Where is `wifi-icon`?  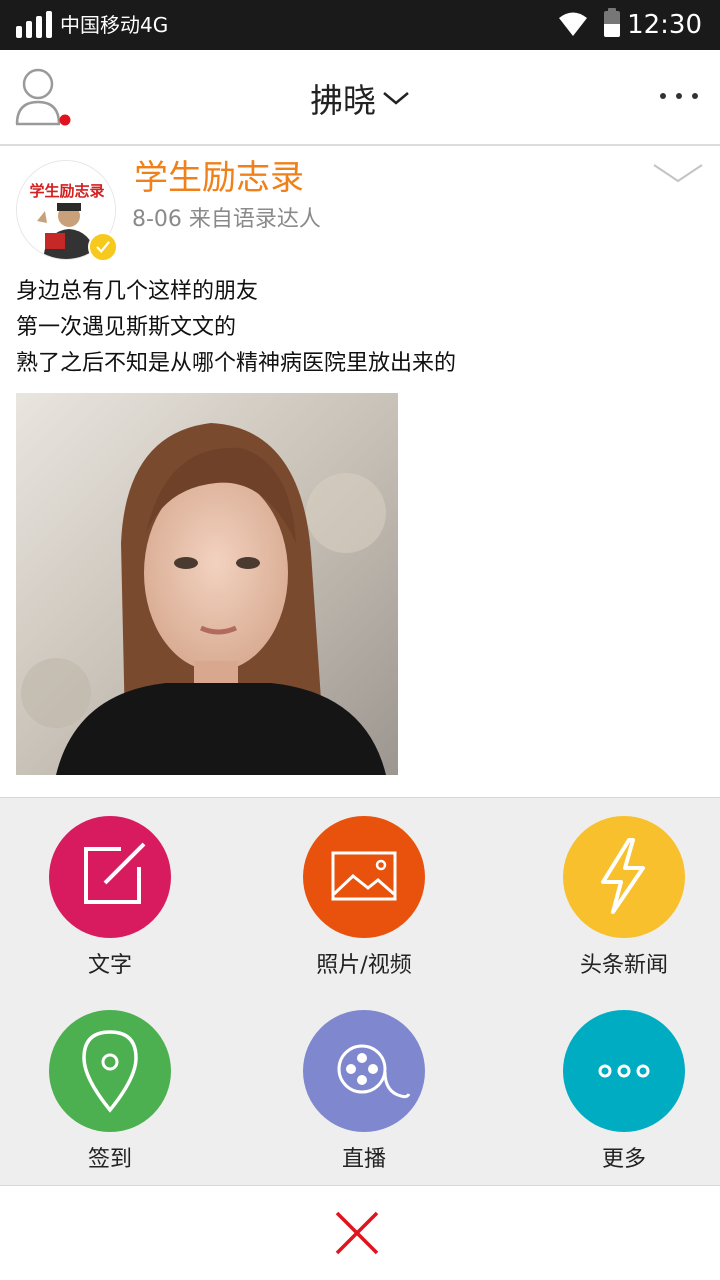
wifi-icon is located at coordinates (573, 24).